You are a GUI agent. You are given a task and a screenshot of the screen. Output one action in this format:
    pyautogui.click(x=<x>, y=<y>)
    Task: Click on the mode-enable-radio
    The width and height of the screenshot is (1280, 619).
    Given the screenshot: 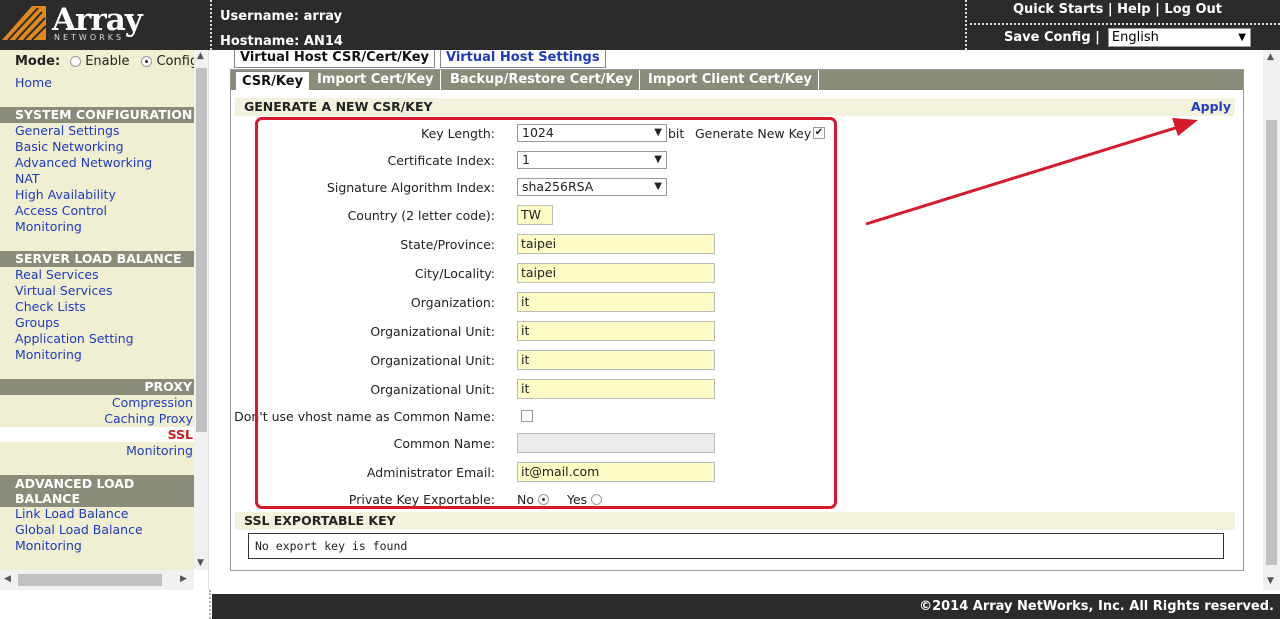 What is the action you would take?
    pyautogui.click(x=76, y=61)
    